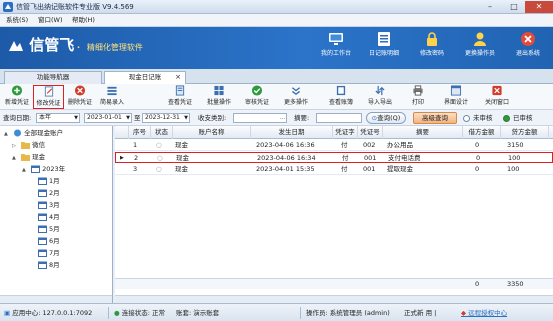 This screenshot has height=321, width=553. Describe the element at coordinates (484, 313) in the screenshot. I see `remote-auth-link: ◆ 远程授权中心` at that location.